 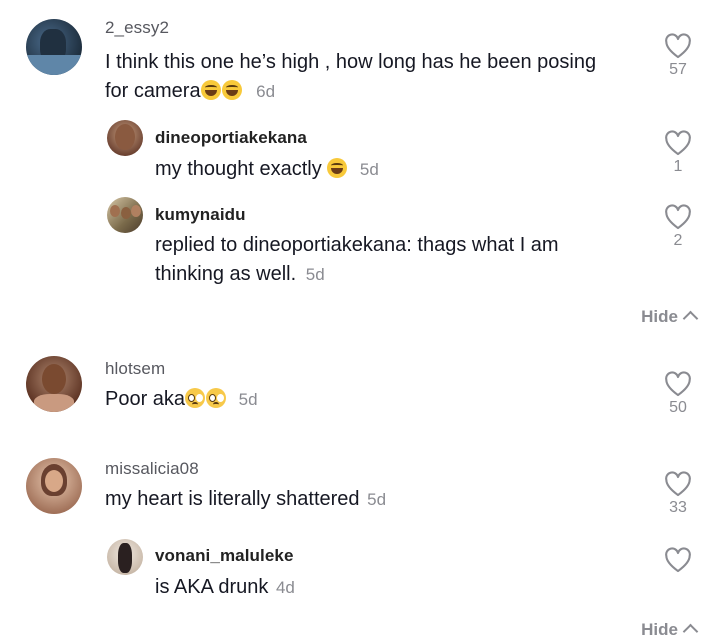 I want to click on like-count: 2, so click(x=678, y=240).